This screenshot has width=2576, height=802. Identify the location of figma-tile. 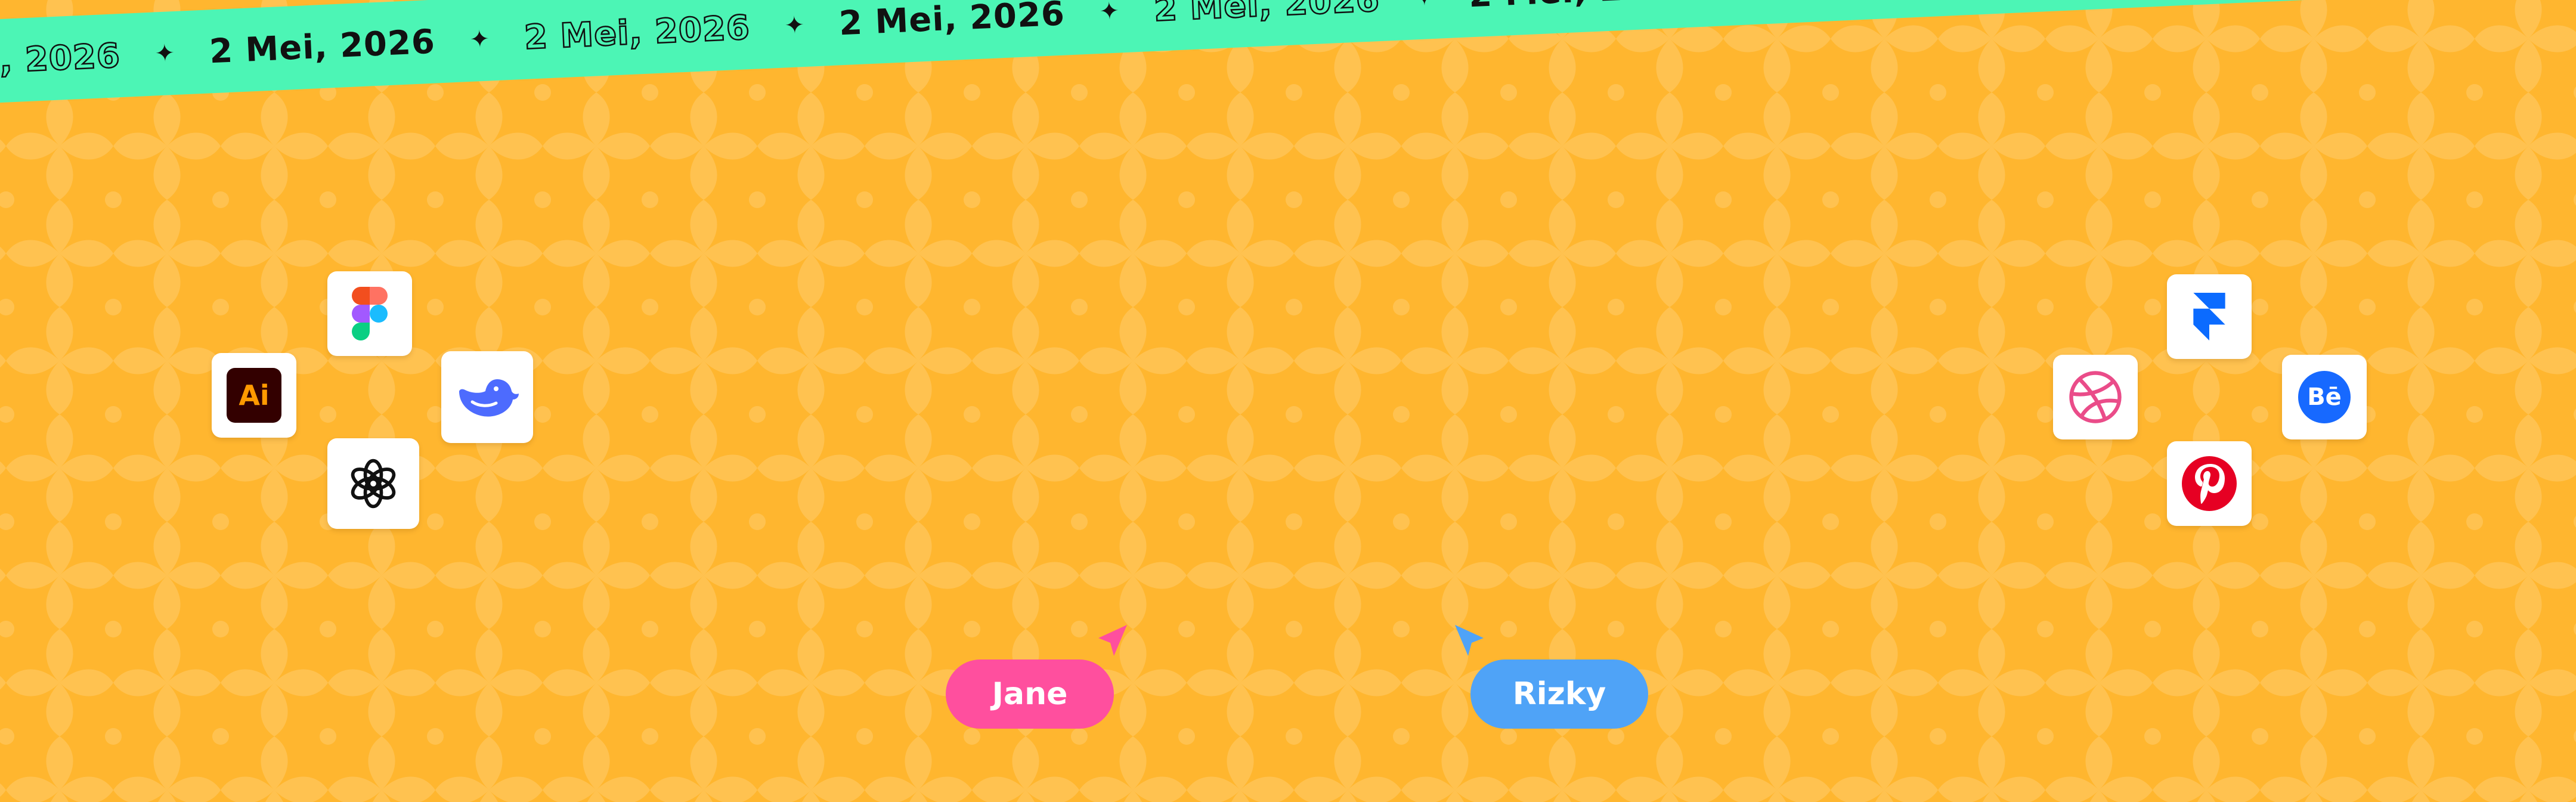
(369, 313).